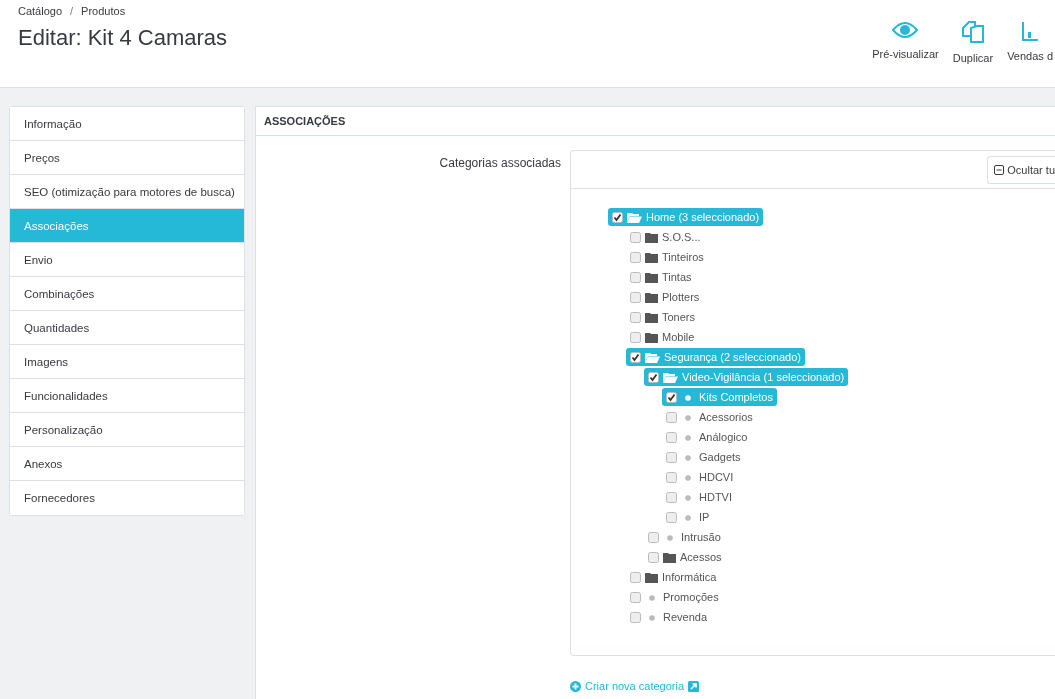 Image resolution: width=1055 pixels, height=699 pixels. I want to click on category-node: Gadgets, so click(703, 457).